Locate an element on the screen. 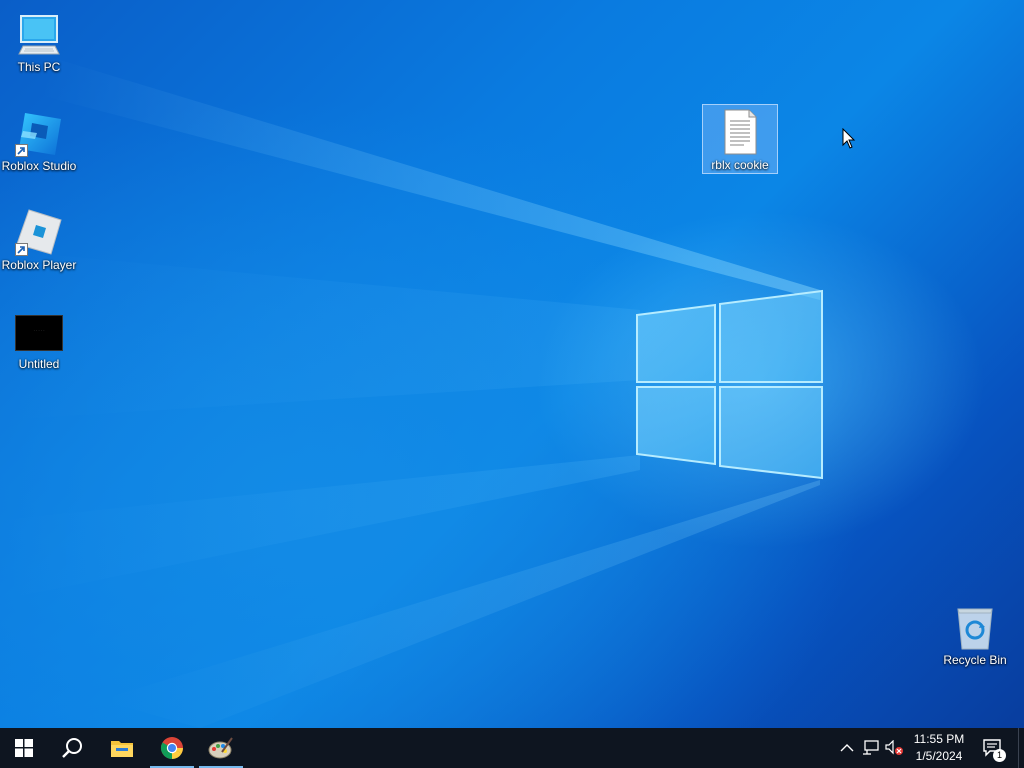 Image resolution: width=1024 pixels, height=768 pixels. clock-time: 11:55 PM is located at coordinates (939, 739).